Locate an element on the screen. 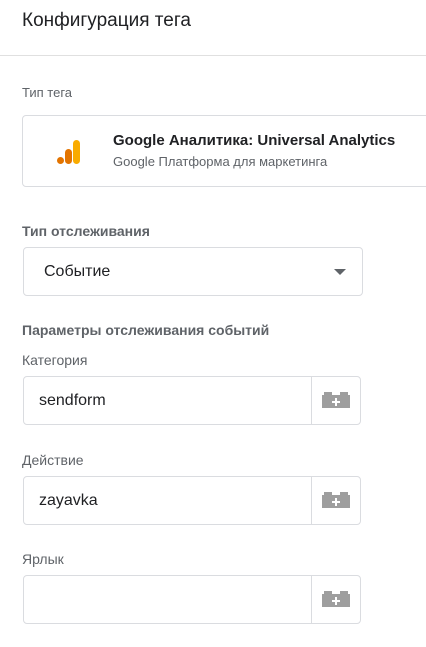 The image size is (426, 647). header: Конфигурация тега is located at coordinates (213, 28).